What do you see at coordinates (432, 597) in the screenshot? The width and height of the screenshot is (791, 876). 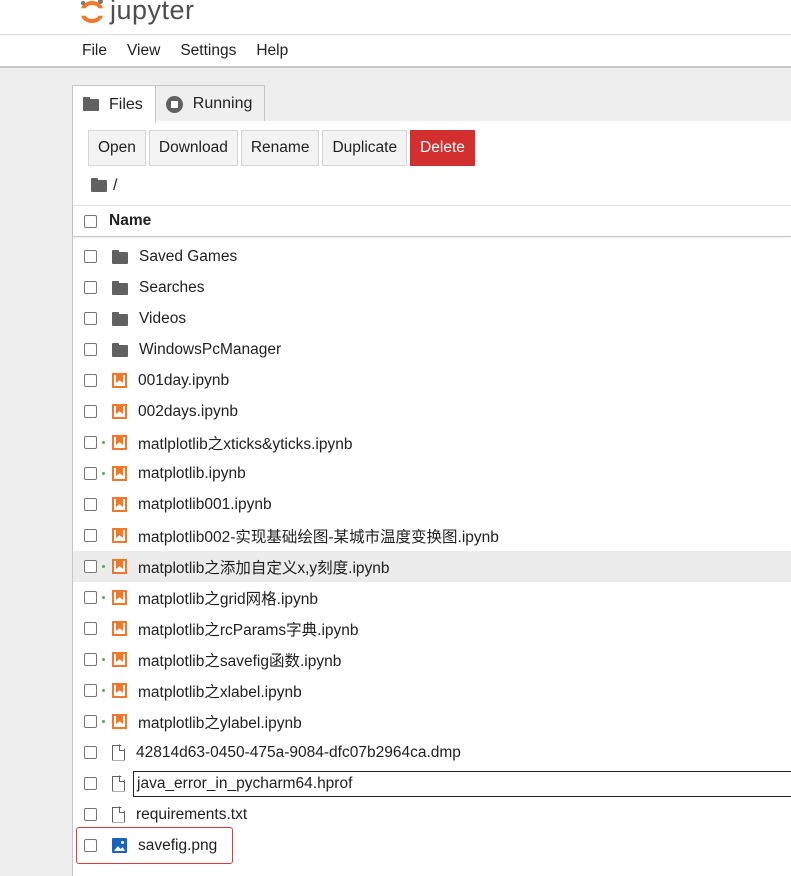 I see `file-row: matplotlib之grid网格.ipynb` at bounding box center [432, 597].